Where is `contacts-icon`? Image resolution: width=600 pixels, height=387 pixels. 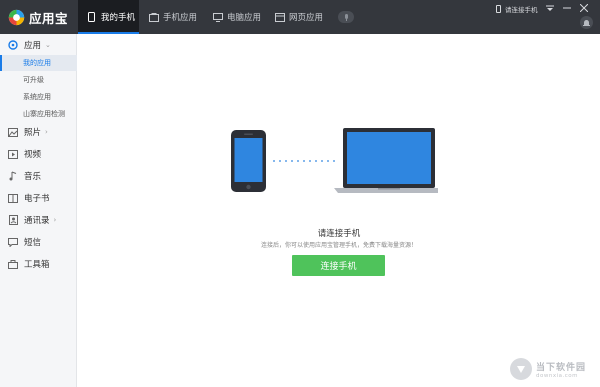 contacts-icon is located at coordinates (13, 220).